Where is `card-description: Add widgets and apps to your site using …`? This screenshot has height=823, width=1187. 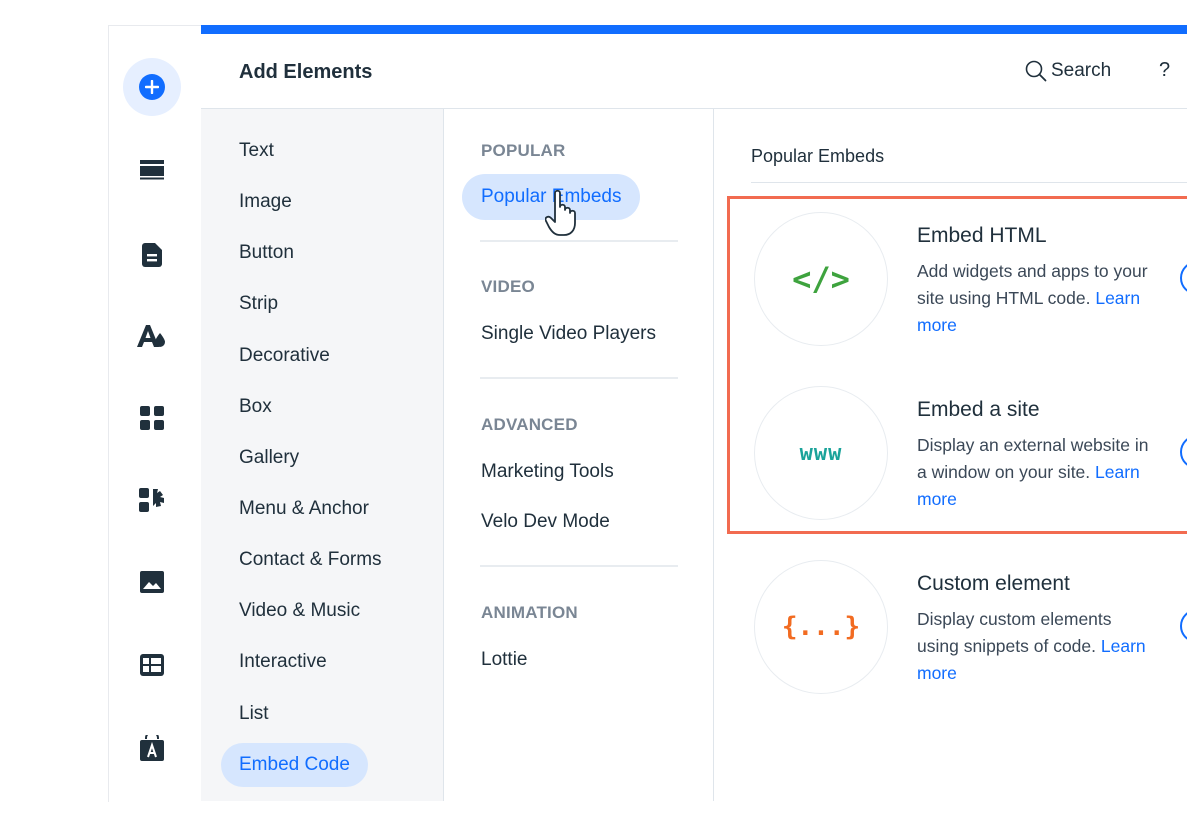
card-description: Add widgets and apps to your site using … is located at coordinates (1037, 298).